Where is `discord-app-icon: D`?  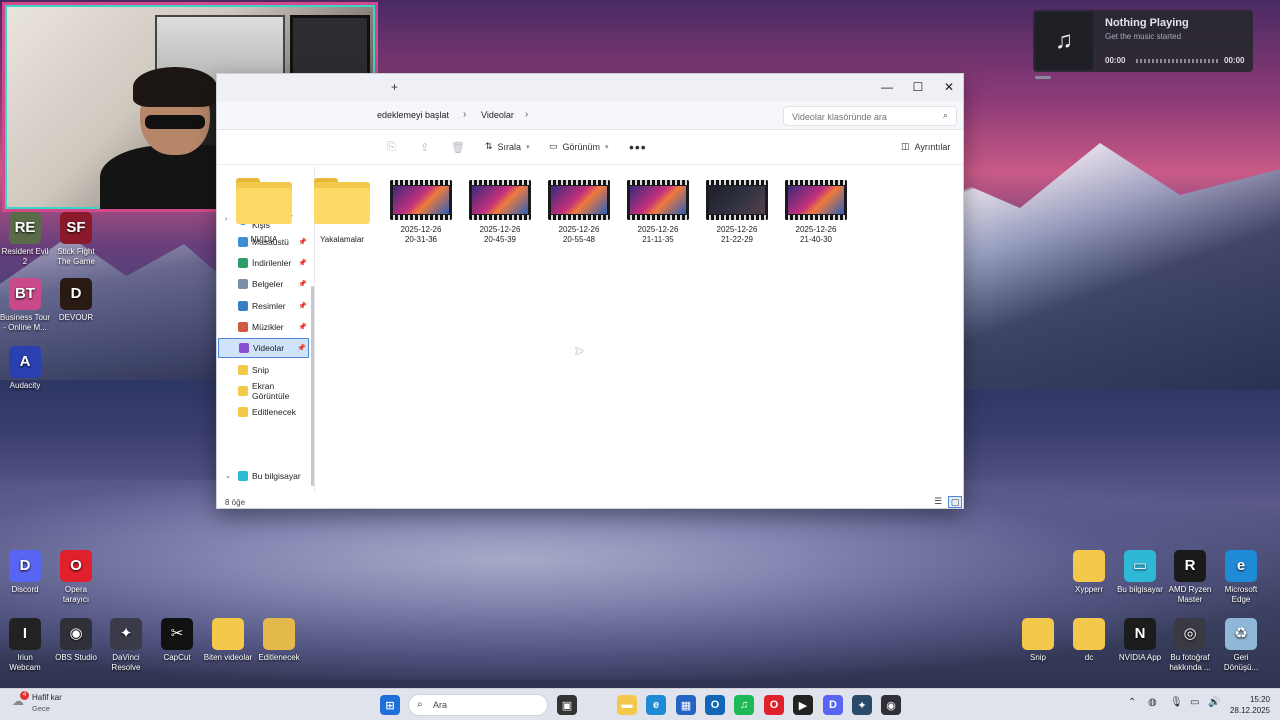 discord-app-icon: D is located at coordinates (833, 705).